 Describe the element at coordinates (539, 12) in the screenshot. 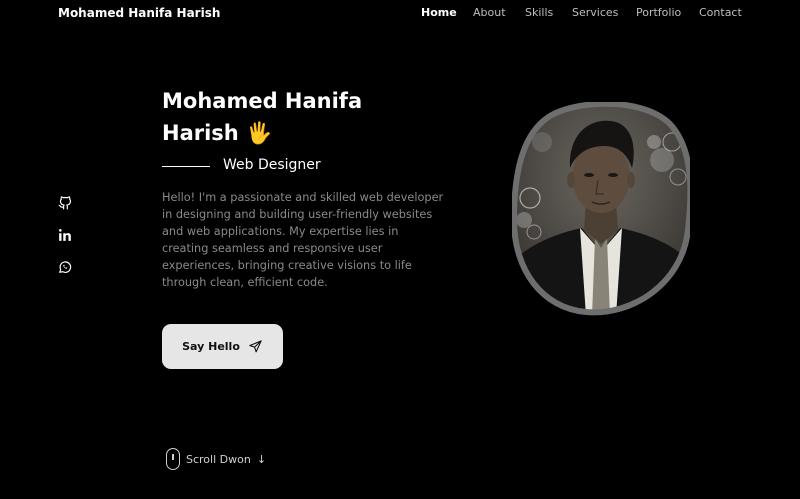

I see `nav-skills: Skills` at that location.